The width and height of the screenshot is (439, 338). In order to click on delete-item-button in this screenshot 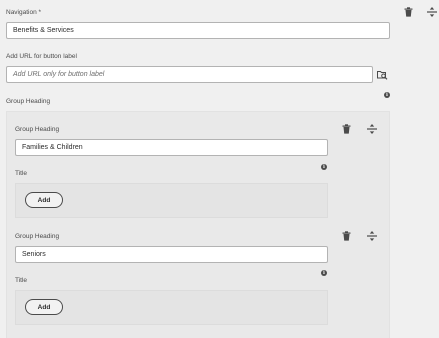, I will do `click(408, 12)`.